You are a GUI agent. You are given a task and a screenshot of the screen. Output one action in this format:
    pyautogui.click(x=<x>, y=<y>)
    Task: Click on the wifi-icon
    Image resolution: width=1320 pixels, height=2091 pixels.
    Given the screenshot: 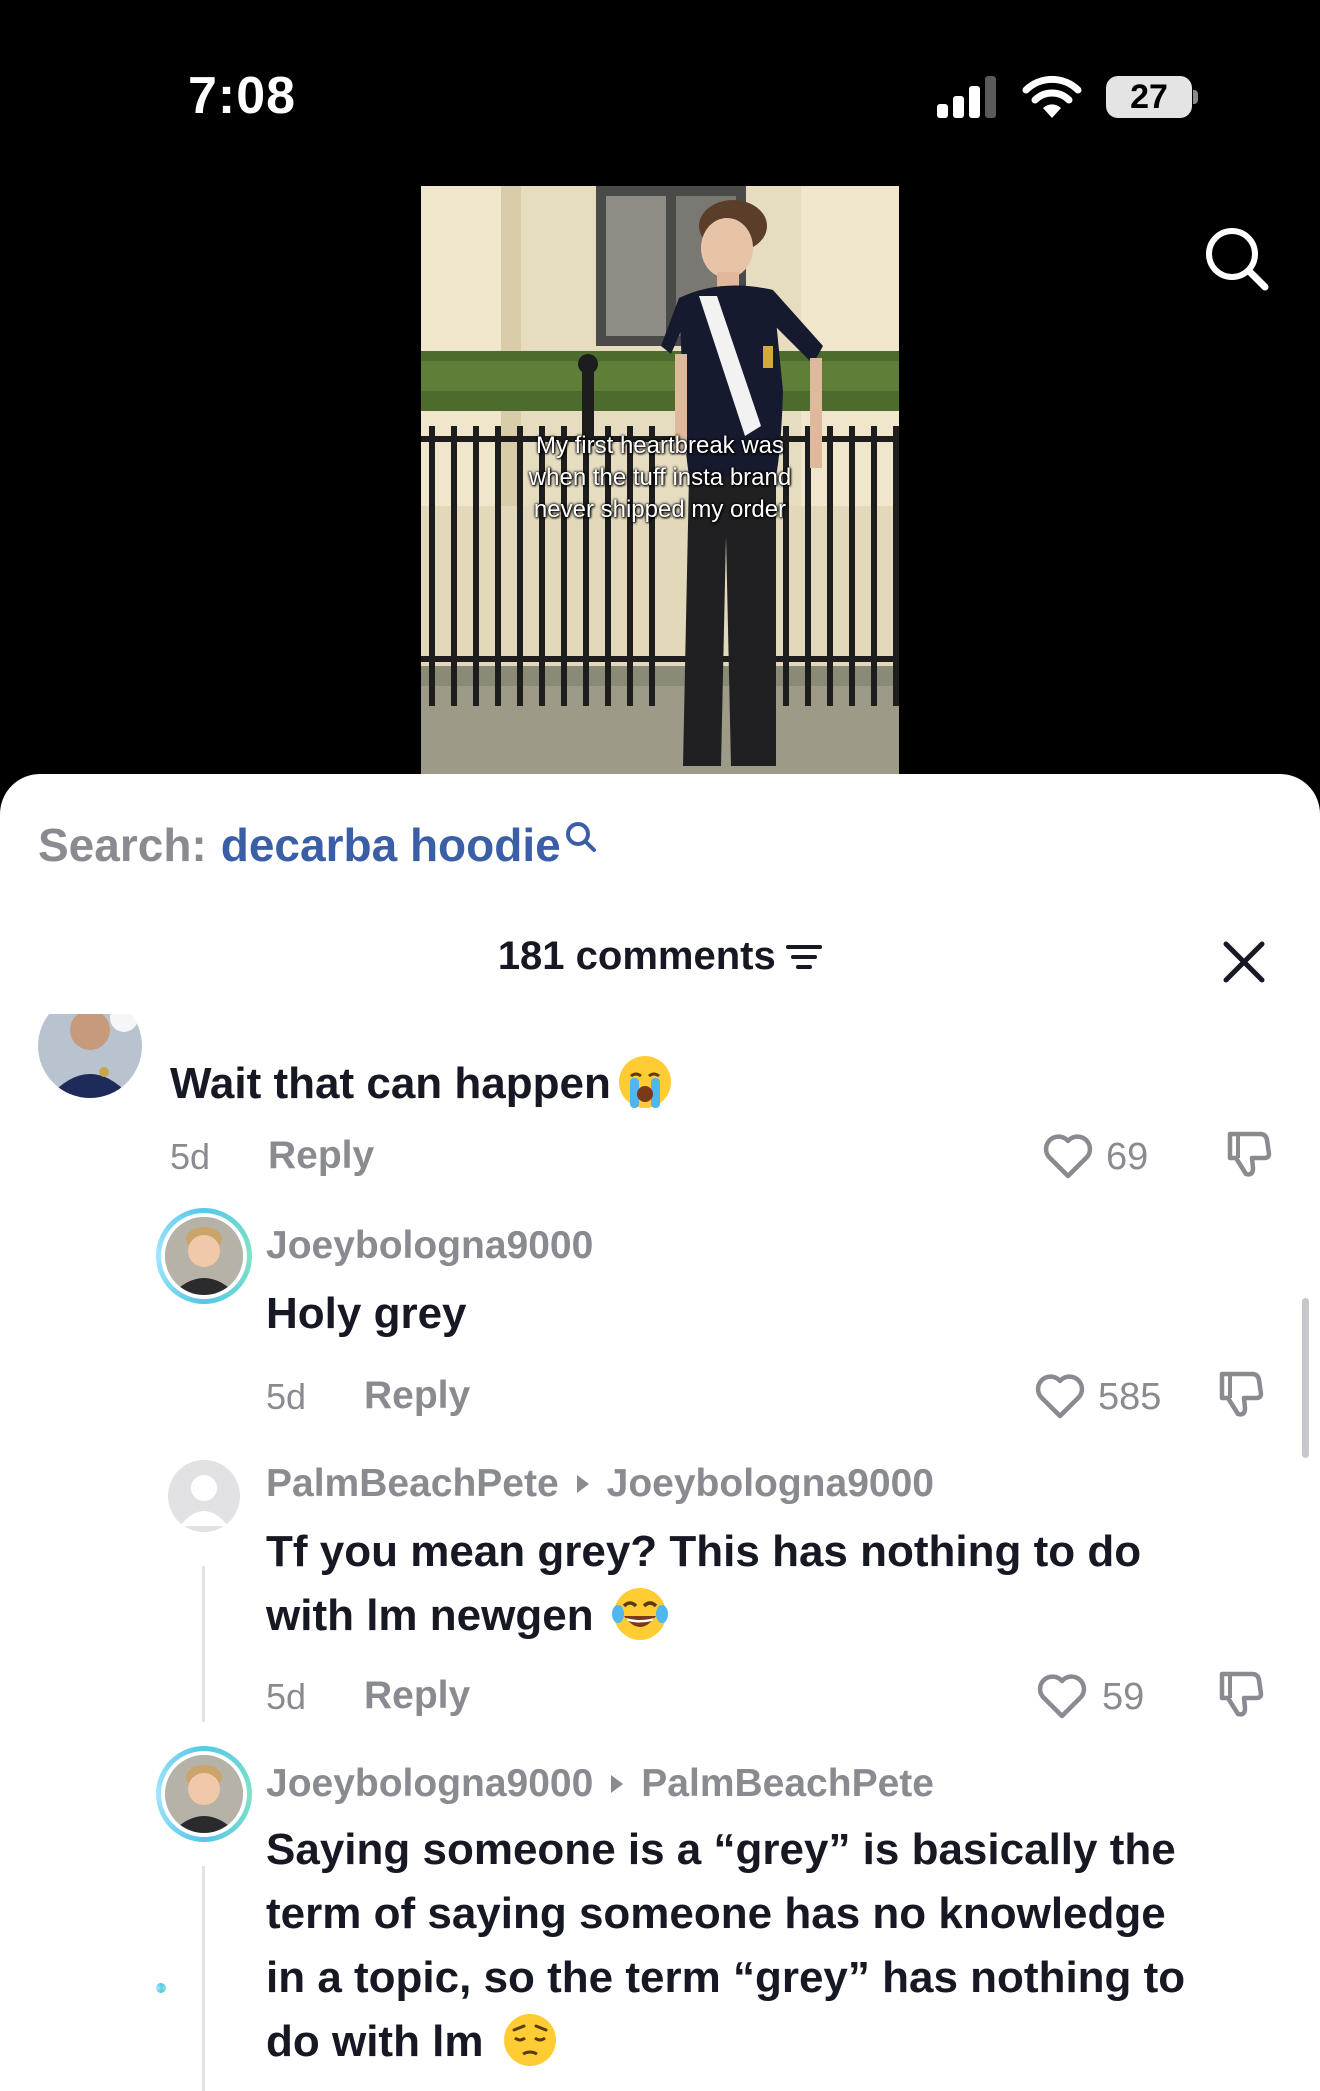 What is the action you would take?
    pyautogui.click(x=1052, y=96)
    